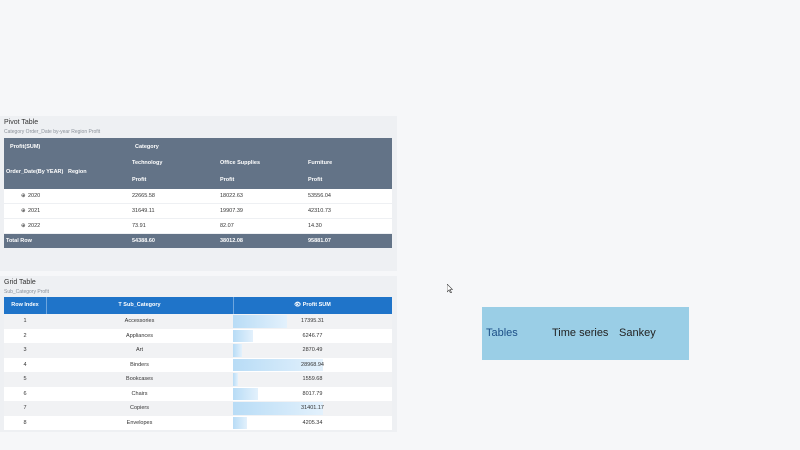 The width and height of the screenshot is (800, 450). Describe the element at coordinates (319, 241) in the screenshot. I see `pivot-total-value: 95881.07` at that location.